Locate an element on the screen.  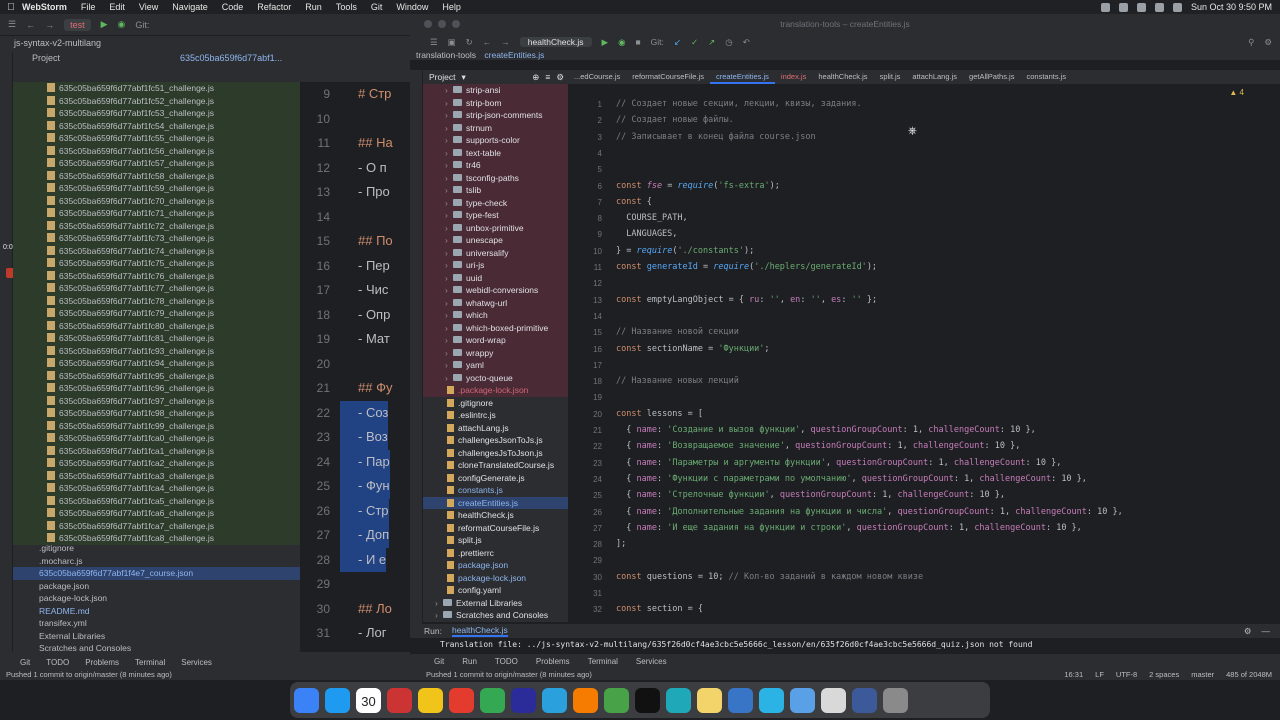
tree-item: 635c05ba659f6d77abf1fc99_challenge.js is located at coordinates (156, 425).